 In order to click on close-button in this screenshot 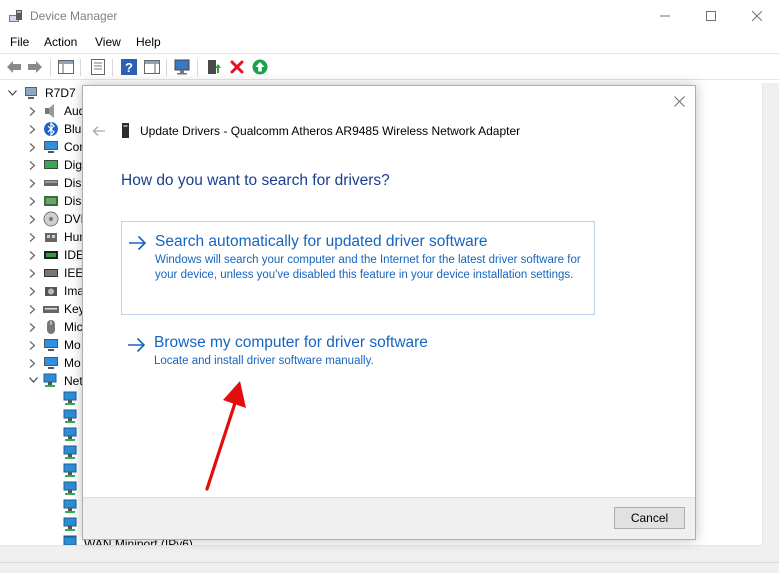, I will do `click(756, 16)`.